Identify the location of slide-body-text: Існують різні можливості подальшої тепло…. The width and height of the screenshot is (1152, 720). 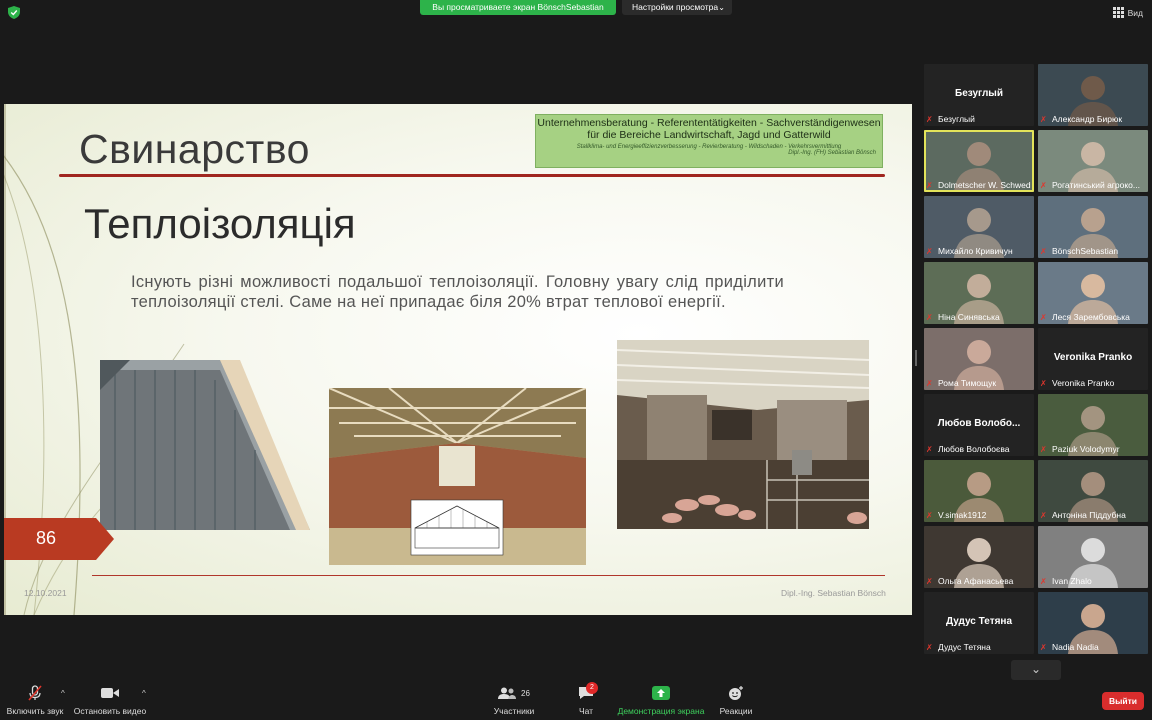
(457, 292).